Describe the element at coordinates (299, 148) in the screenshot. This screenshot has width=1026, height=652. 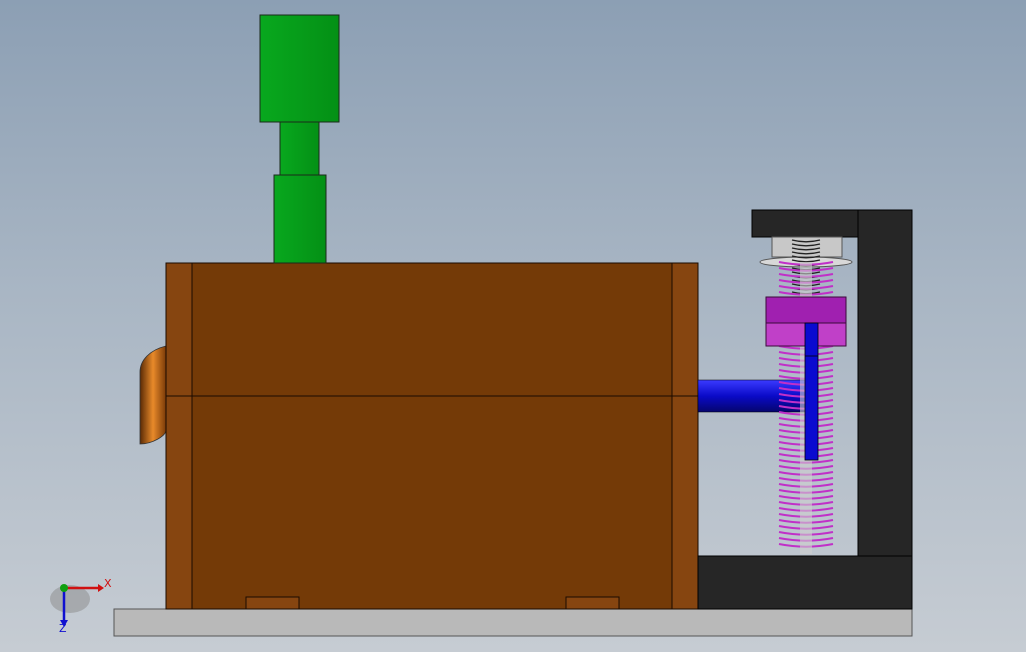
I see `motor-neck` at that location.